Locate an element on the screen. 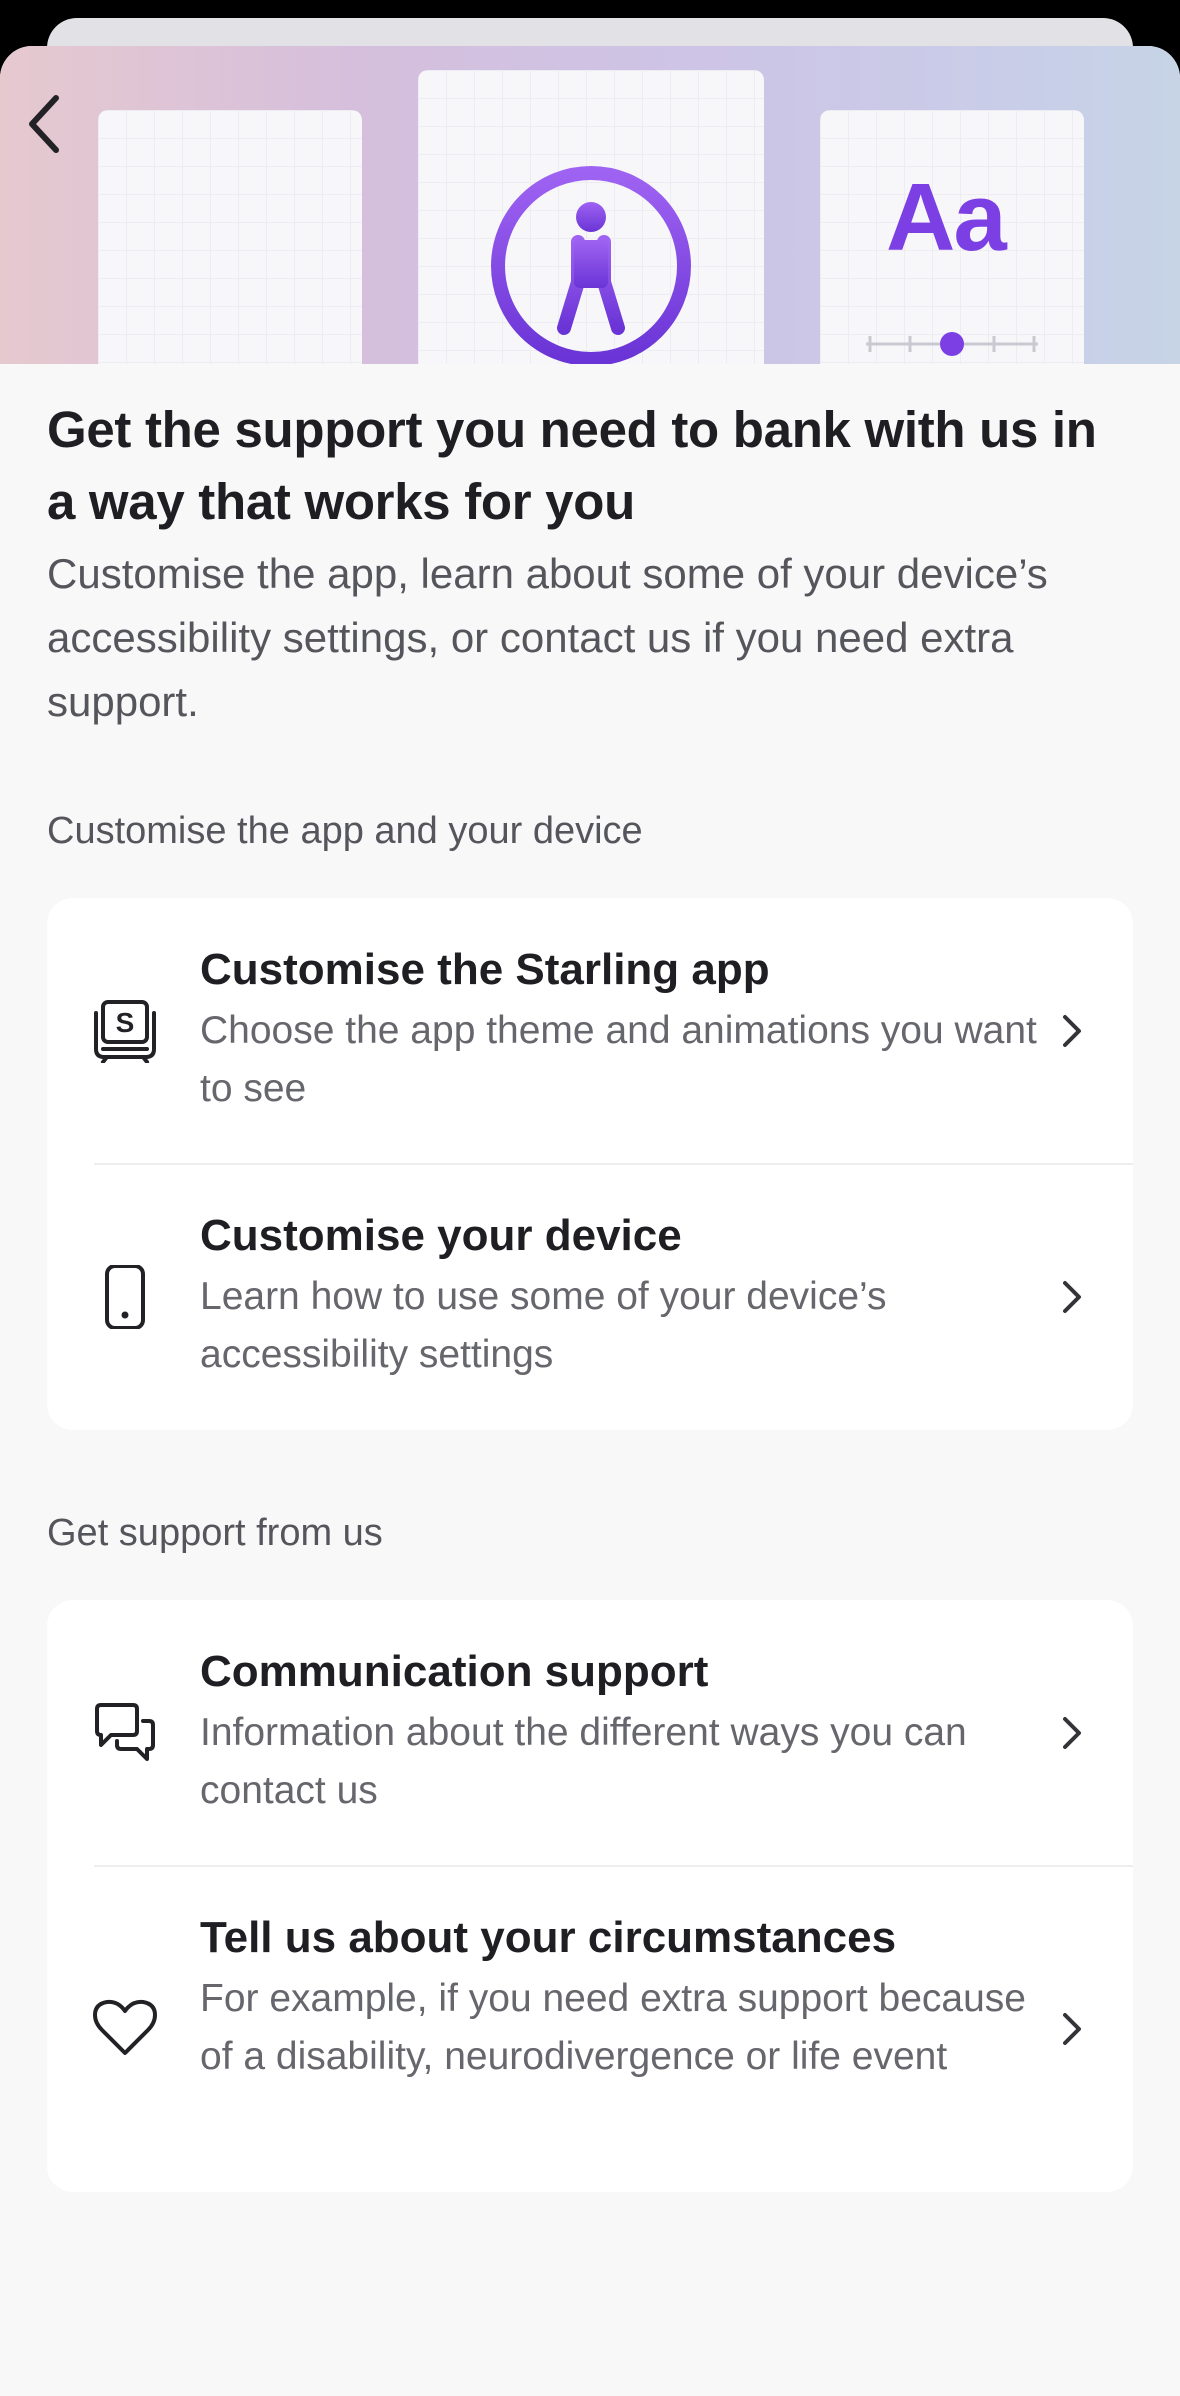 Image resolution: width=1180 pixels, height=2396 pixels. section-label-support: Get support from us is located at coordinates (215, 1533).